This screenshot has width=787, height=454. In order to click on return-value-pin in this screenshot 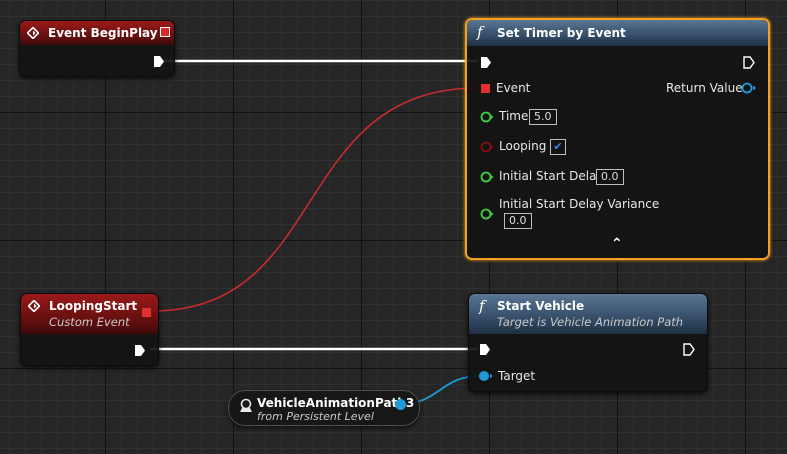, I will do `click(749, 88)`.